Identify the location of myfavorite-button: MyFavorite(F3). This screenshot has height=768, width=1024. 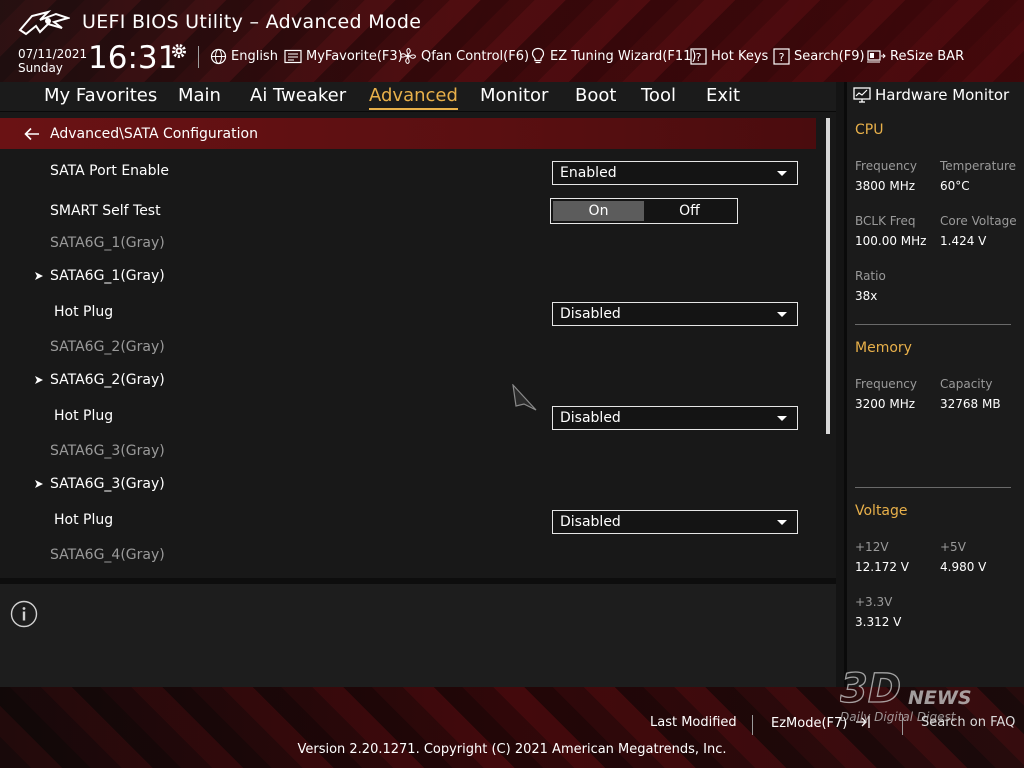
(343, 56).